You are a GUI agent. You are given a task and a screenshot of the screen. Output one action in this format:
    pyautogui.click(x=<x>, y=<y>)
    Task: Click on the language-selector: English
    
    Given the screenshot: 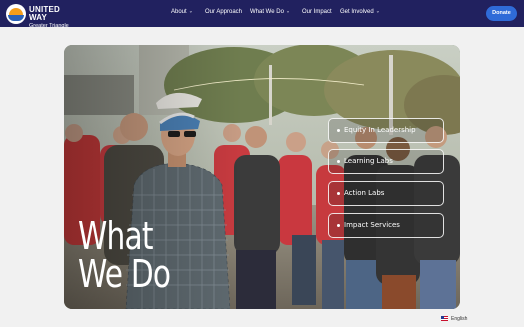 What is the action you would take?
    pyautogui.click(x=454, y=319)
    